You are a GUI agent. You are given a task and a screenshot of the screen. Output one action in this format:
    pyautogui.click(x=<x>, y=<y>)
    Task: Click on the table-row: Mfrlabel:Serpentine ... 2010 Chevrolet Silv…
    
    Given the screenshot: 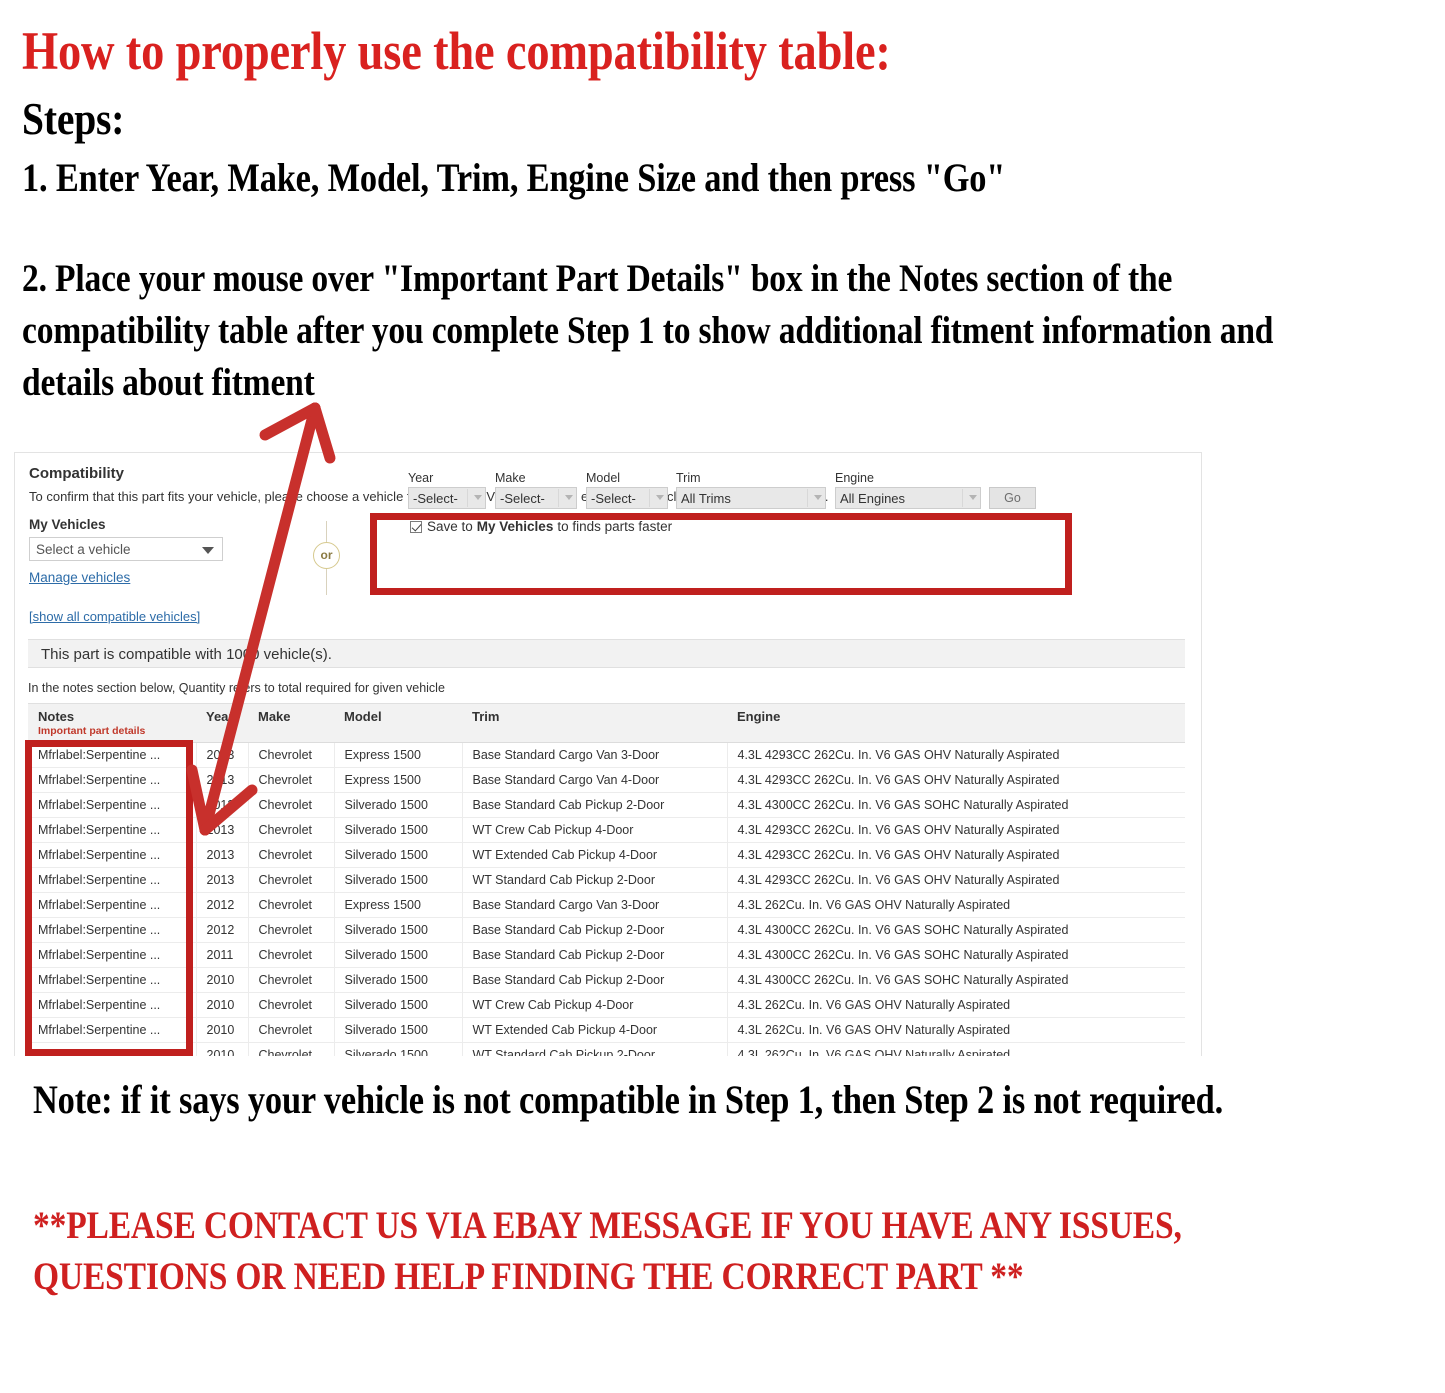 What is the action you would take?
    pyautogui.click(x=606, y=980)
    